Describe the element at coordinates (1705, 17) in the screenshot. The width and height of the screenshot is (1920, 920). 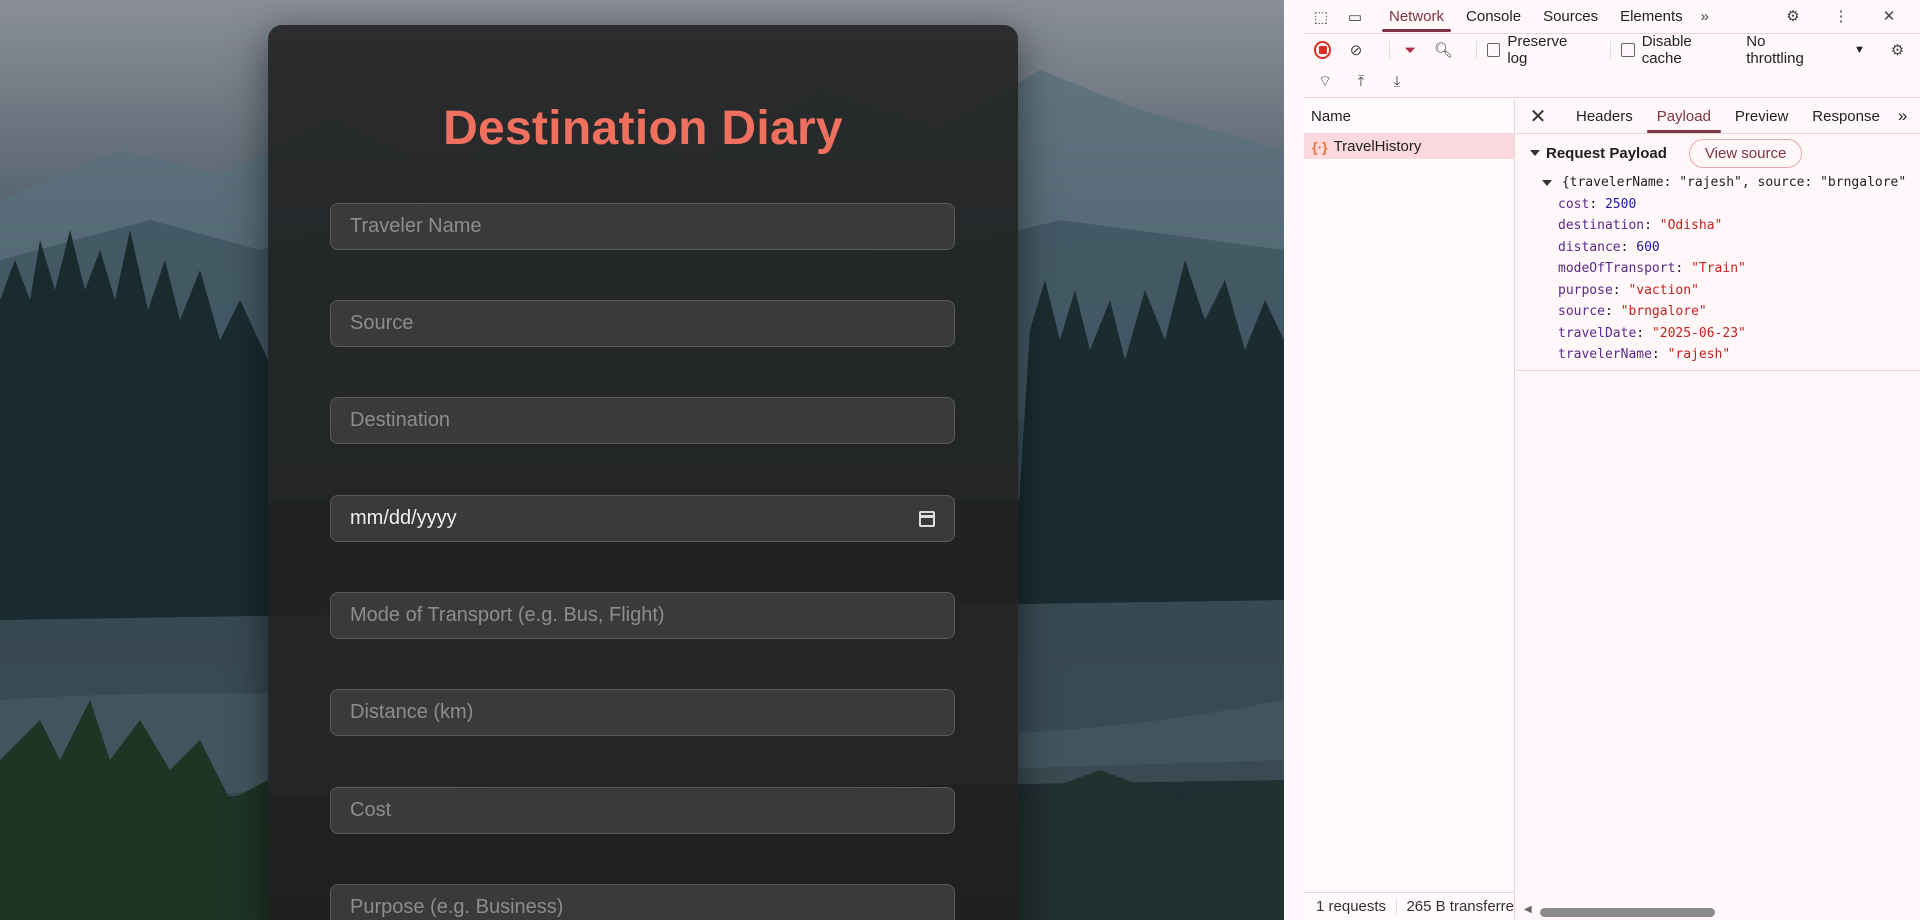
I see `more-tabs-icon: »` at that location.